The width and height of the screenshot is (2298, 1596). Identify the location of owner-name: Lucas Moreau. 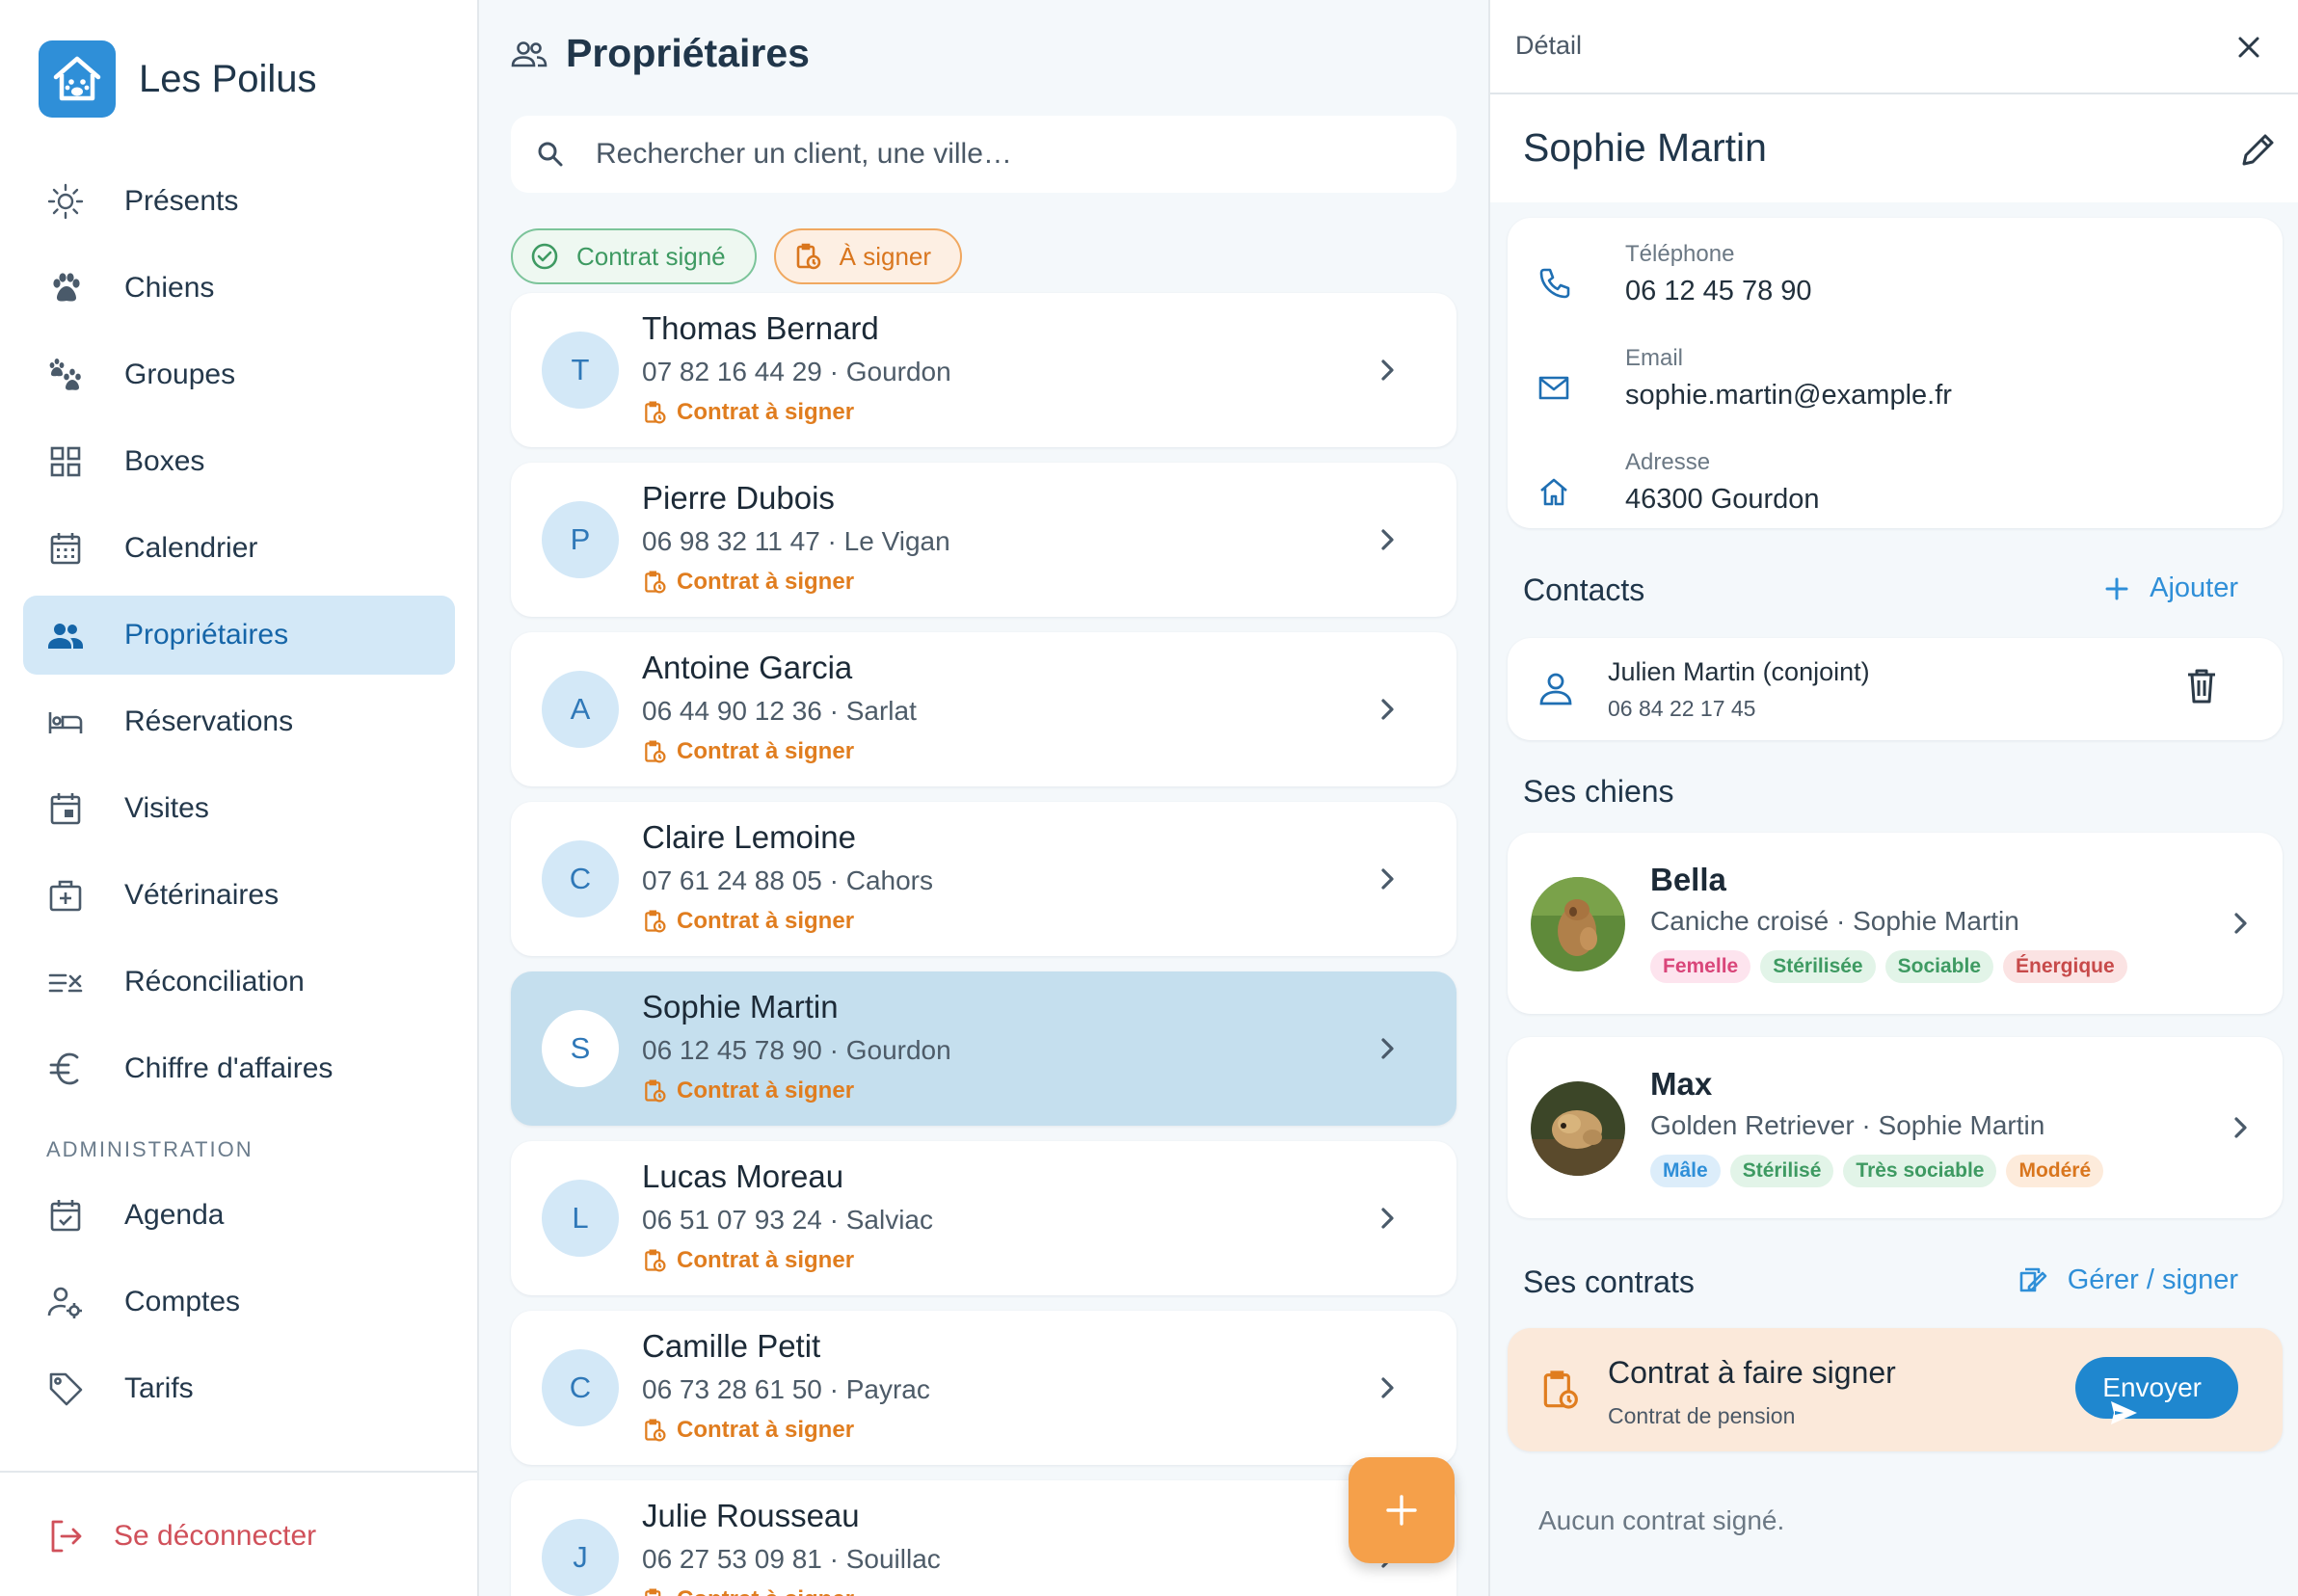
(743, 1176).